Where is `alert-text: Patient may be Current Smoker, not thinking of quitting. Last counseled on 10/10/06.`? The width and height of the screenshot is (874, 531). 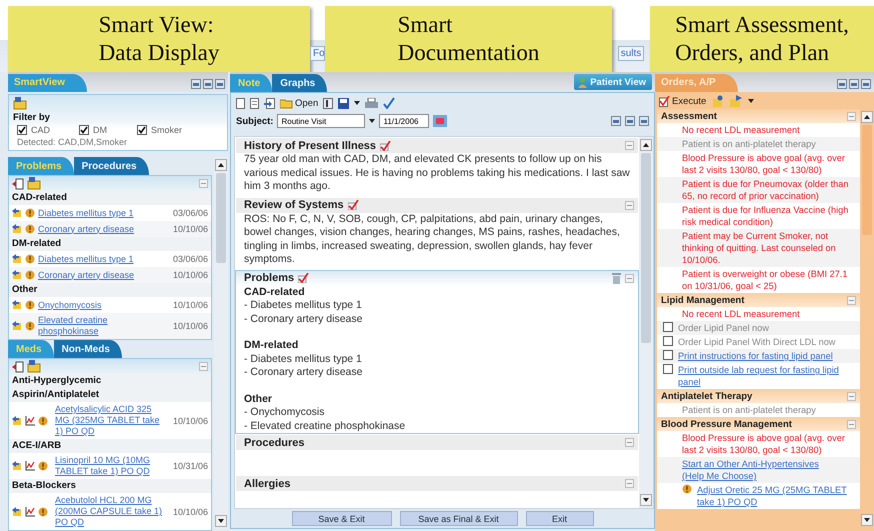 alert-text: Patient may be Current Smoker, not thinking of quitting. Last counseled on 10/10/06. is located at coordinates (759, 248).